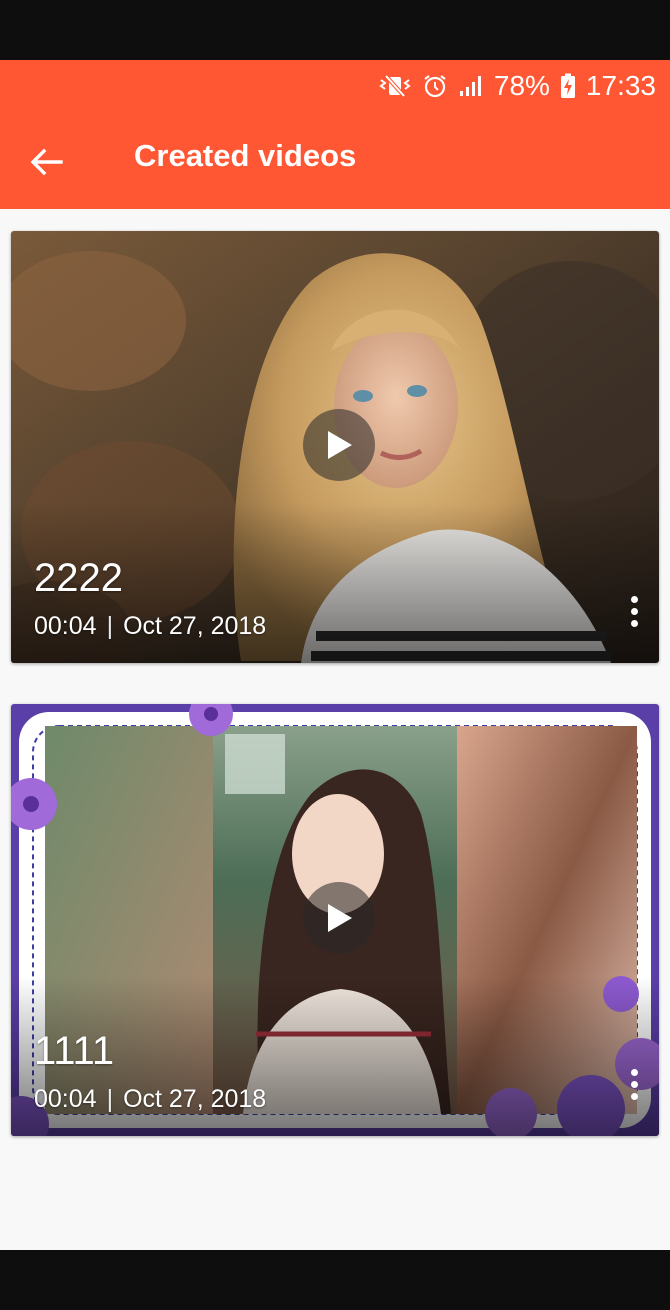  I want to click on signal-icon, so click(471, 86).